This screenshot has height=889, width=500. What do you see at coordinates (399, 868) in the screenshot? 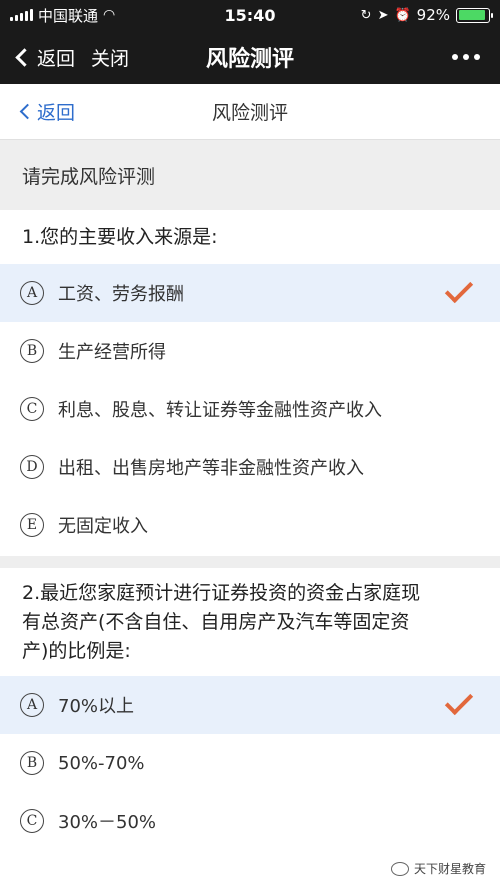
I see `wechat-icon` at bounding box center [399, 868].